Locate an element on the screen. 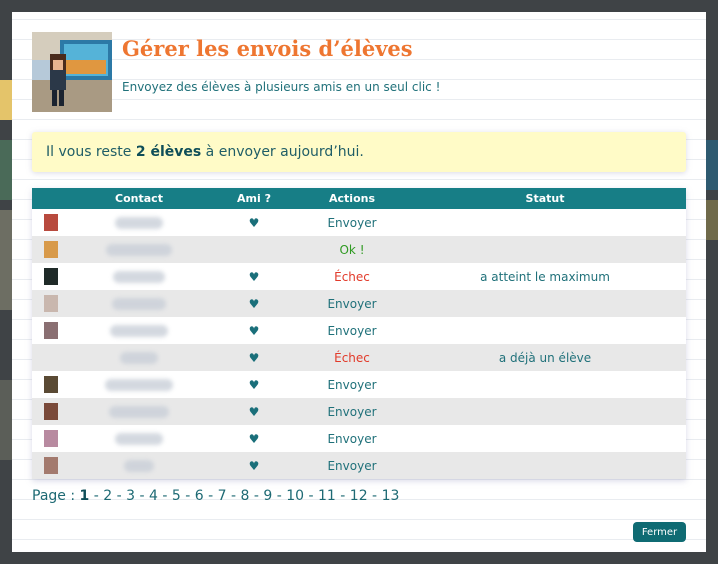  close-button: Fermer is located at coordinates (659, 532).